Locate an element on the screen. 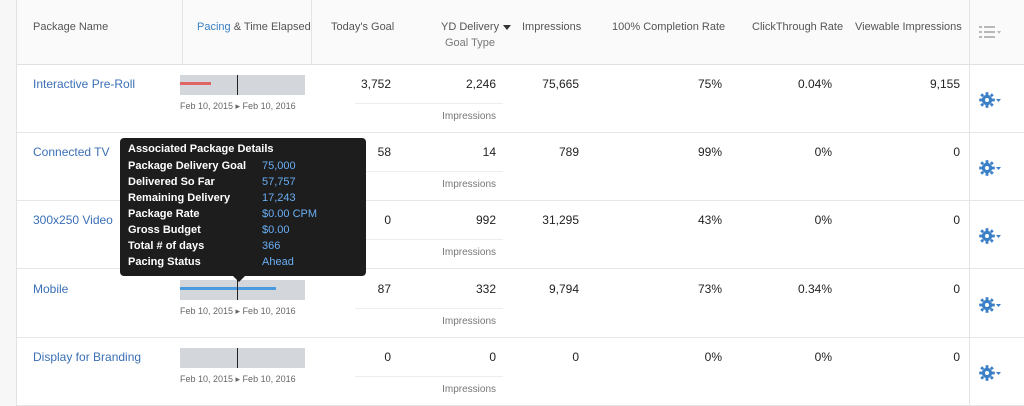 The image size is (1024, 406). impressions-value: 31,295 is located at coordinates (560, 220).